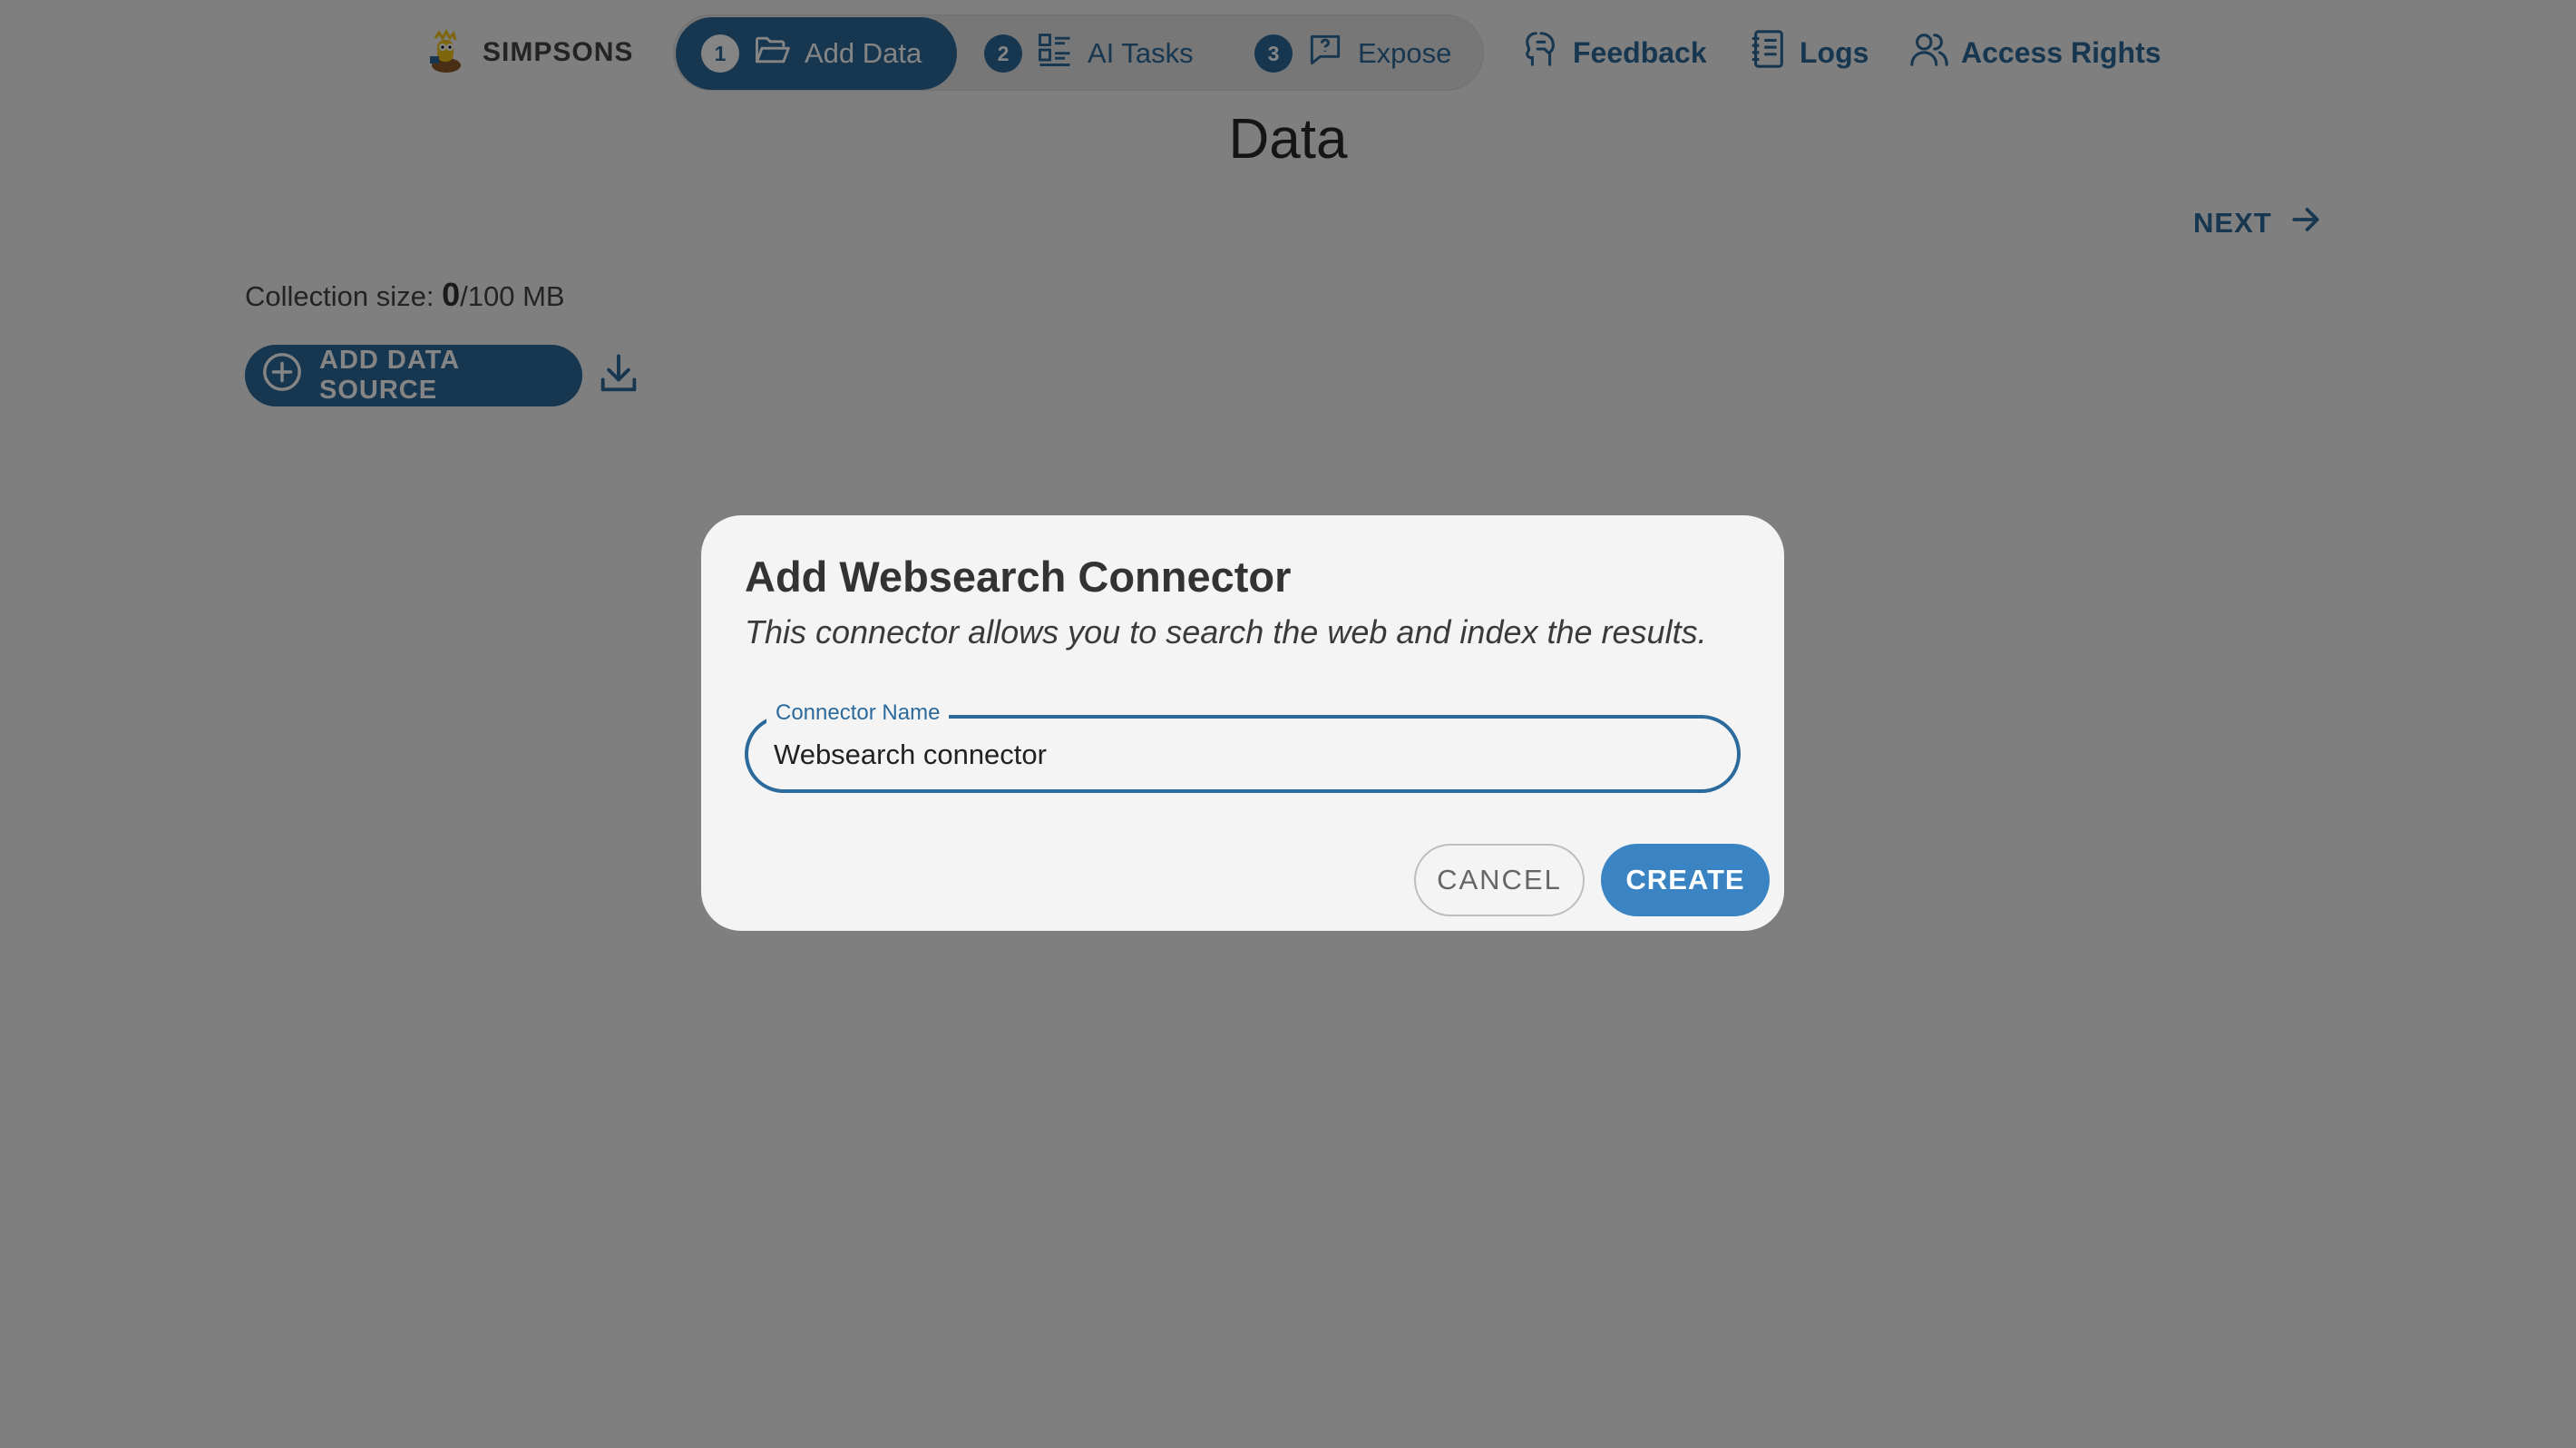 This screenshot has width=2576, height=1448. Describe the element at coordinates (1241, 755) in the screenshot. I see `connector-name-input` at that location.